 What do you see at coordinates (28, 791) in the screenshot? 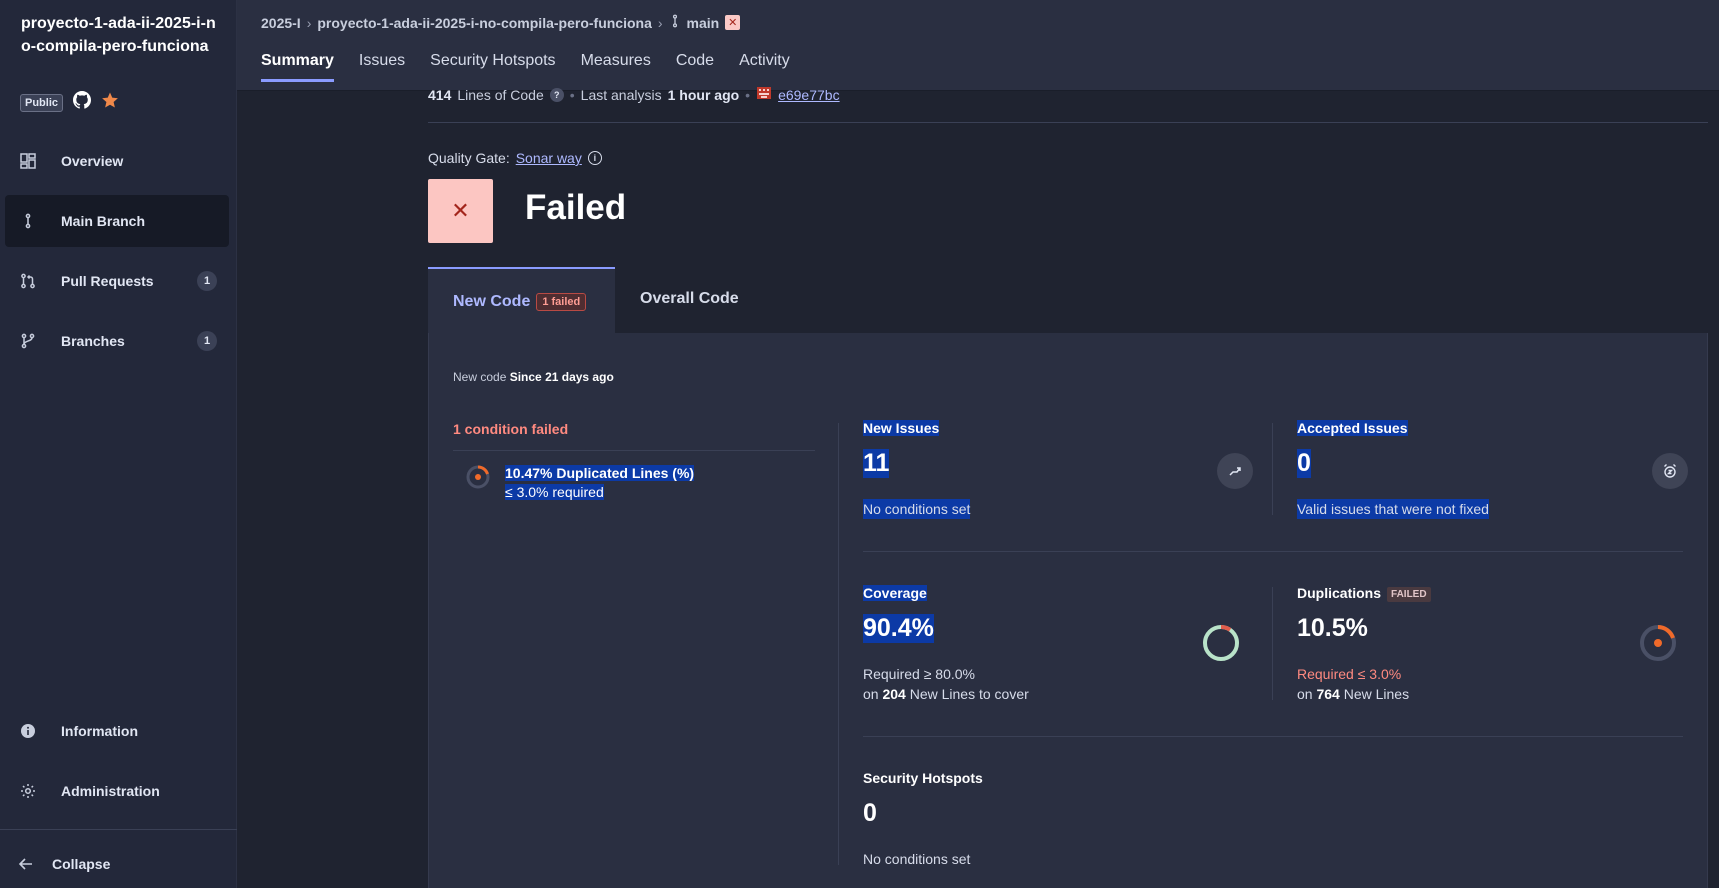
I see `gear-icon` at bounding box center [28, 791].